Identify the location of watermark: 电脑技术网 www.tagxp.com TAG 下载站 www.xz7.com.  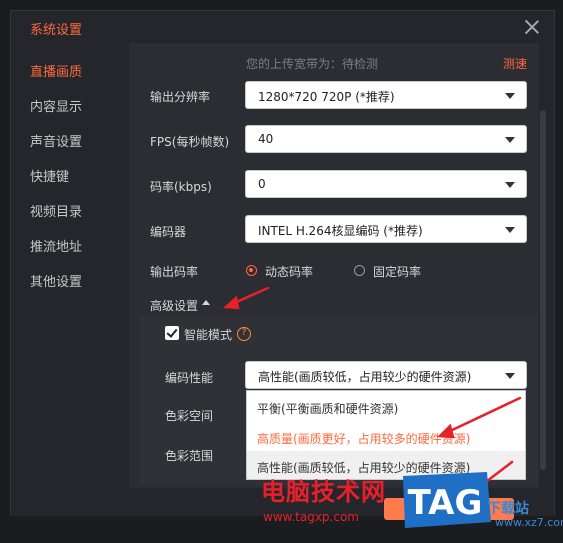
(409, 505).